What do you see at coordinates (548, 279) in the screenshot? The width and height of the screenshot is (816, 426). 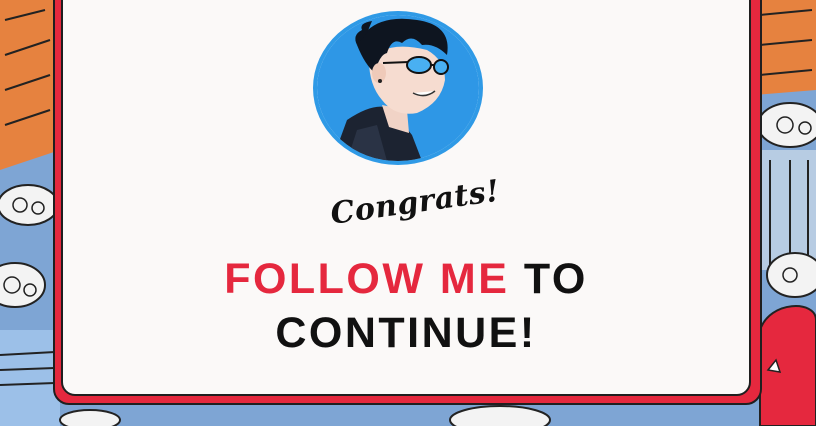 I see `headline-rest: TO` at bounding box center [548, 279].